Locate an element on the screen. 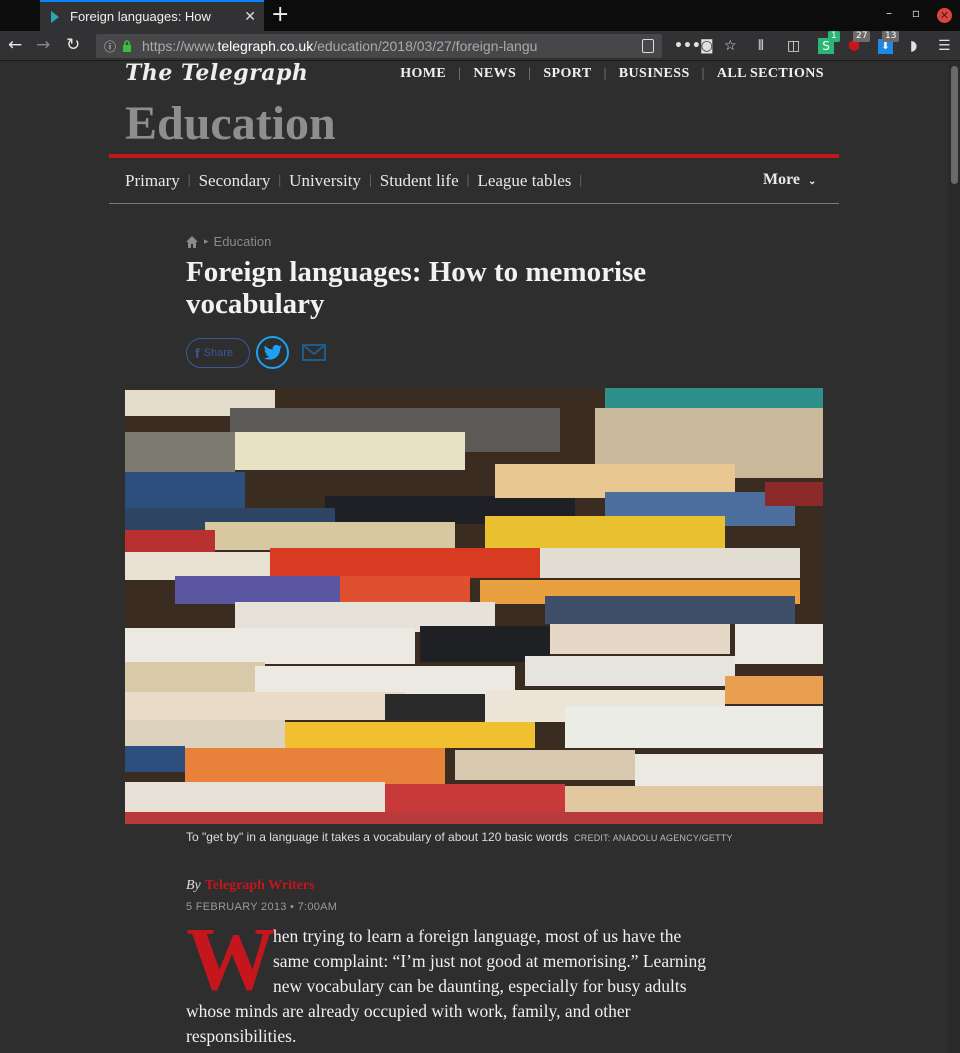 This screenshot has height=1053, width=960. back-button: ← is located at coordinates (15, 45).